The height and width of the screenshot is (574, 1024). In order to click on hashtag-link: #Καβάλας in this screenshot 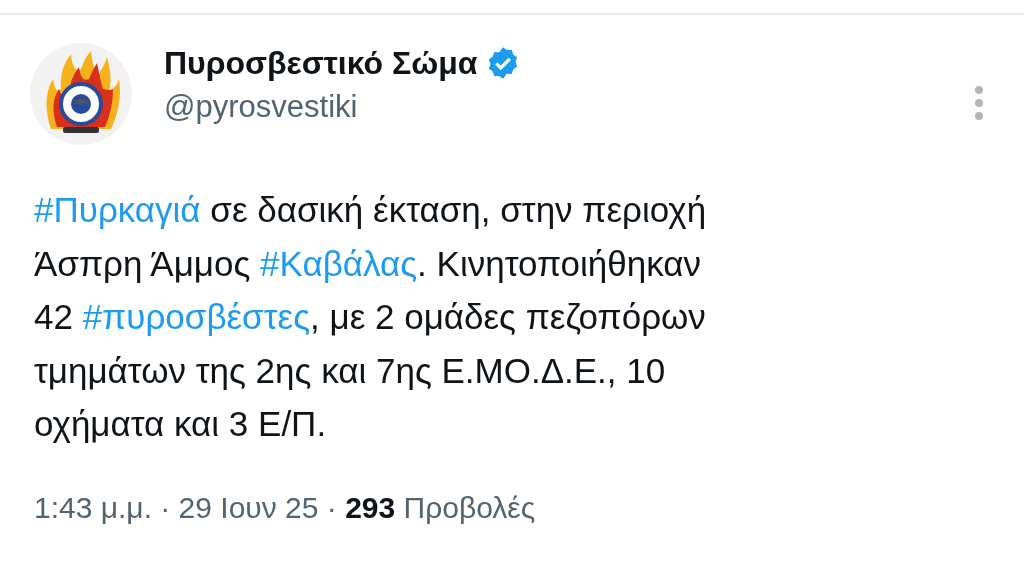, I will do `click(339, 263)`.